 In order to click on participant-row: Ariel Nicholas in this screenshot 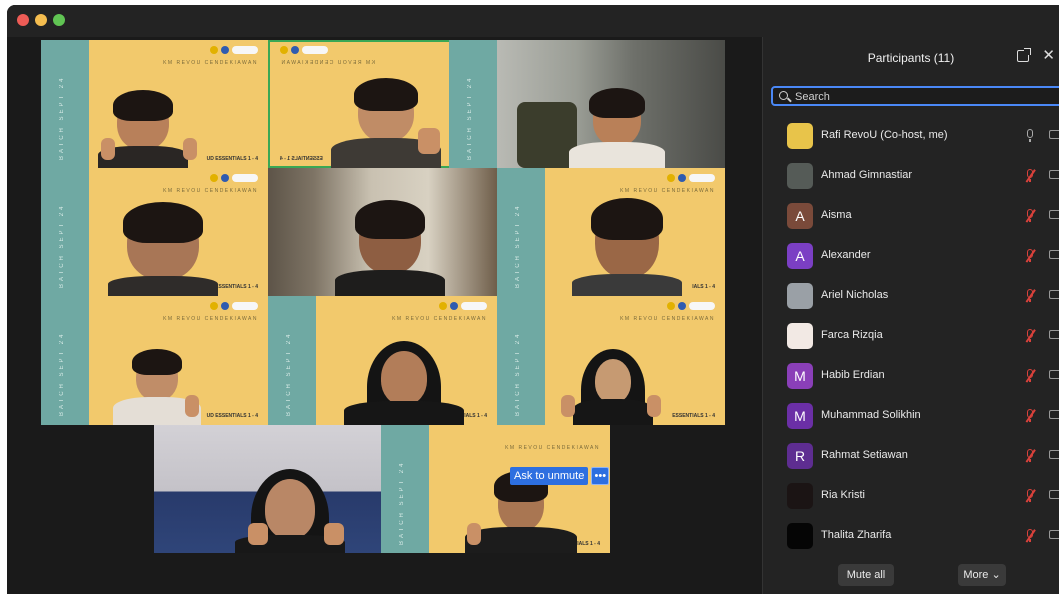, I will do `click(911, 296)`.